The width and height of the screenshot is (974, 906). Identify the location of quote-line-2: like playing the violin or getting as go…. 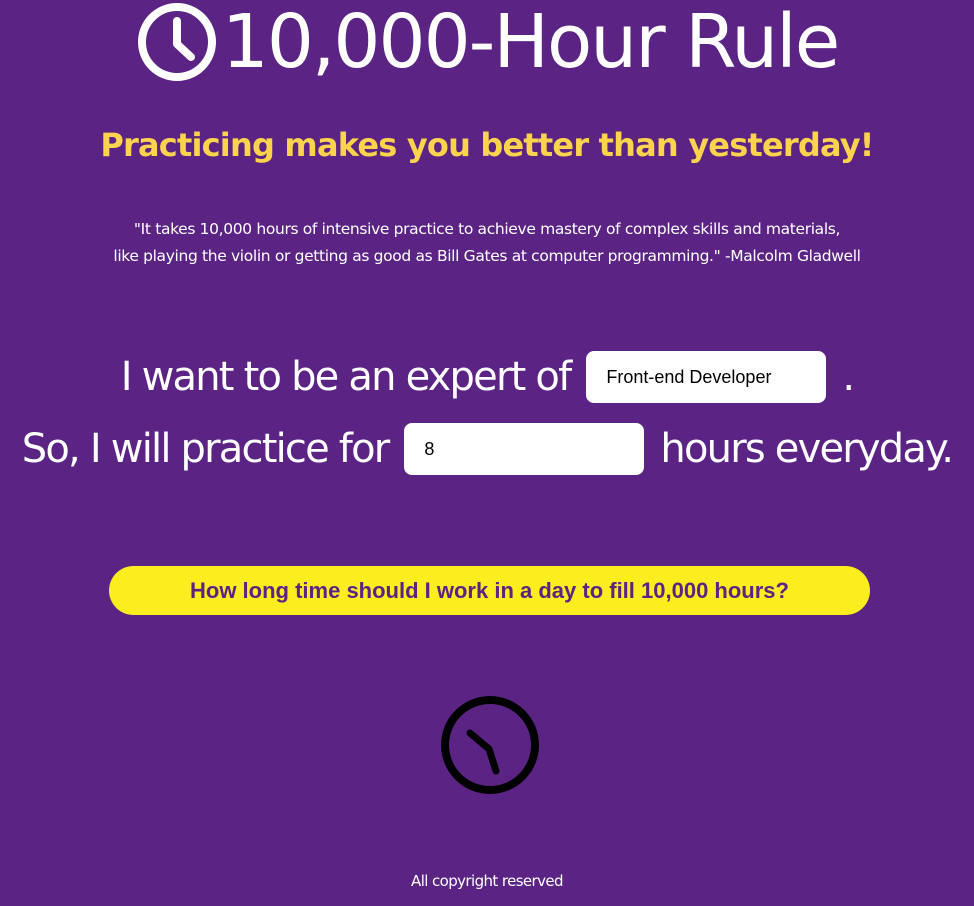
(487, 256).